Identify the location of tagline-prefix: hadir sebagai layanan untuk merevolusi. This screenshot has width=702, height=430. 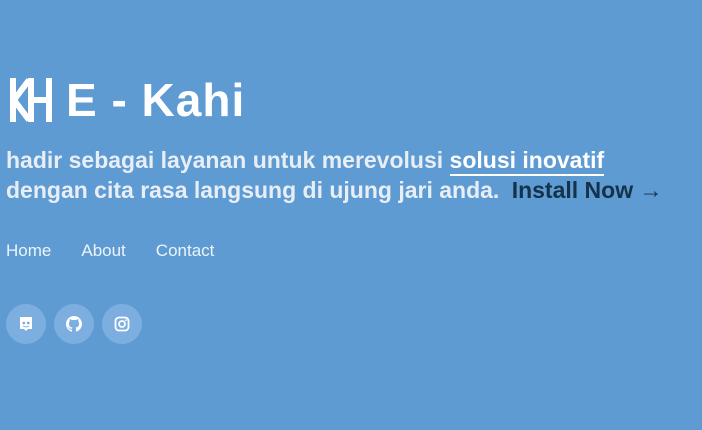
(225, 160).